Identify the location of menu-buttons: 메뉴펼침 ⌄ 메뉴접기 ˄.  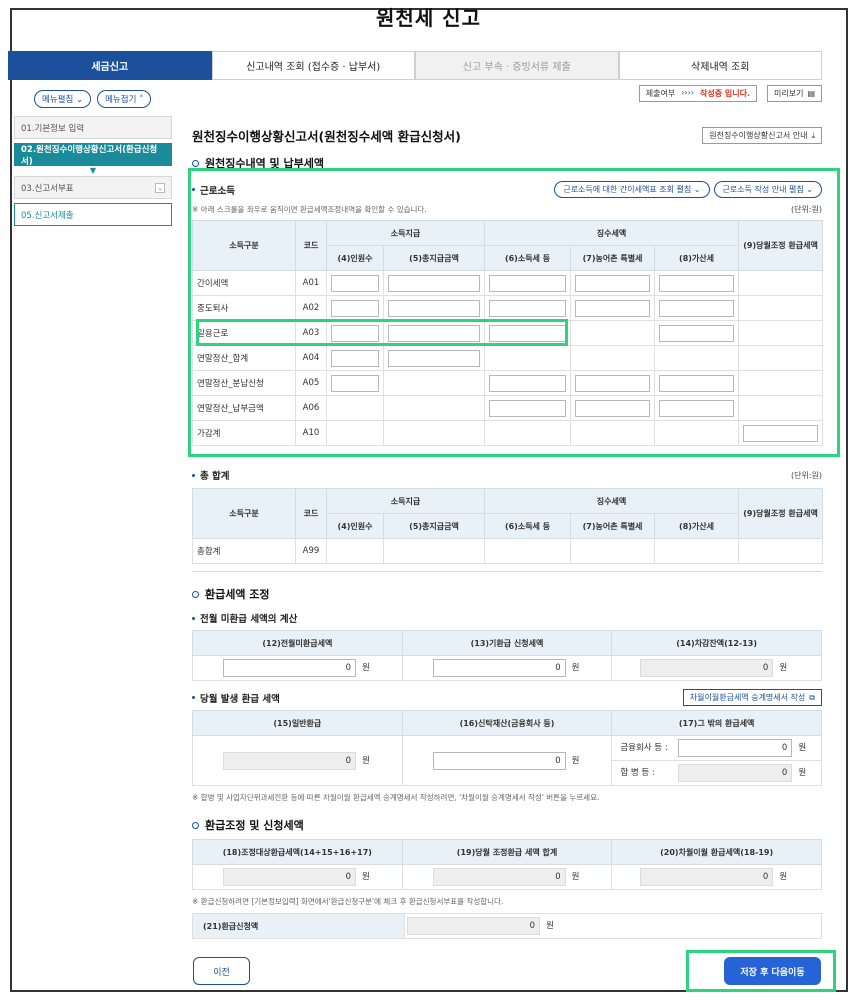
(93, 99).